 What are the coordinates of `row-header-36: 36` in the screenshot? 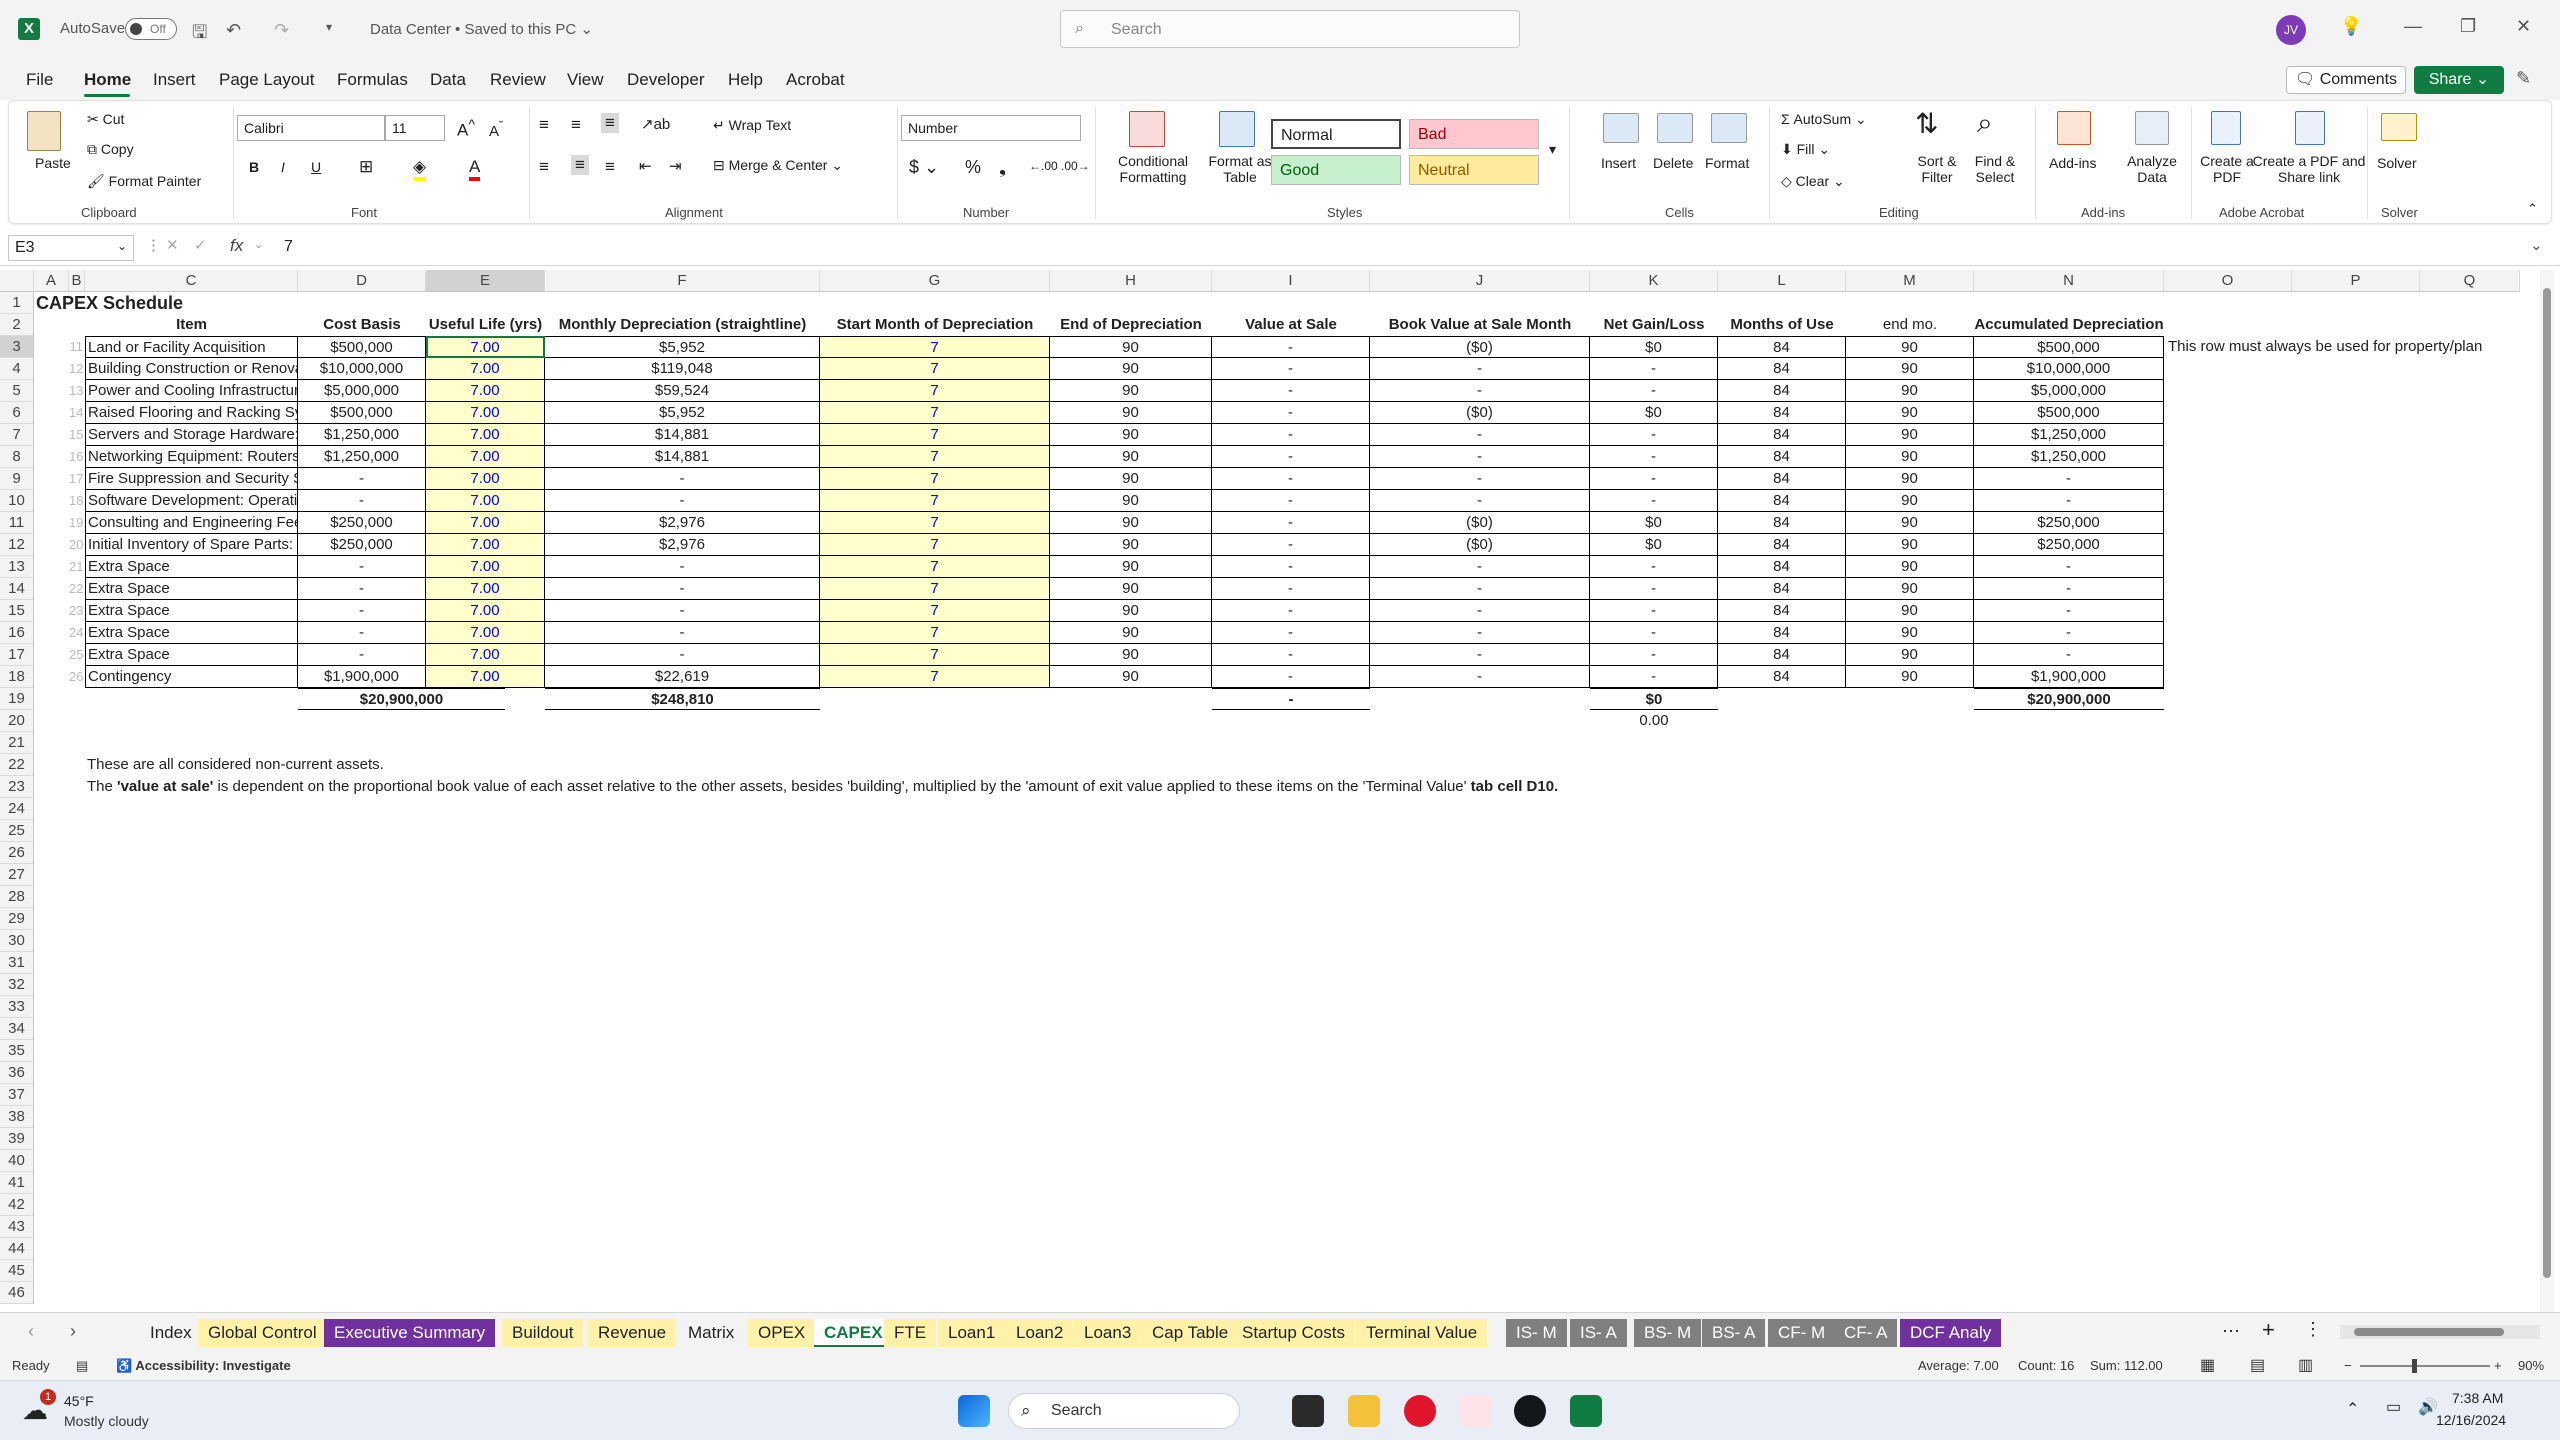 It's located at (17, 1073).